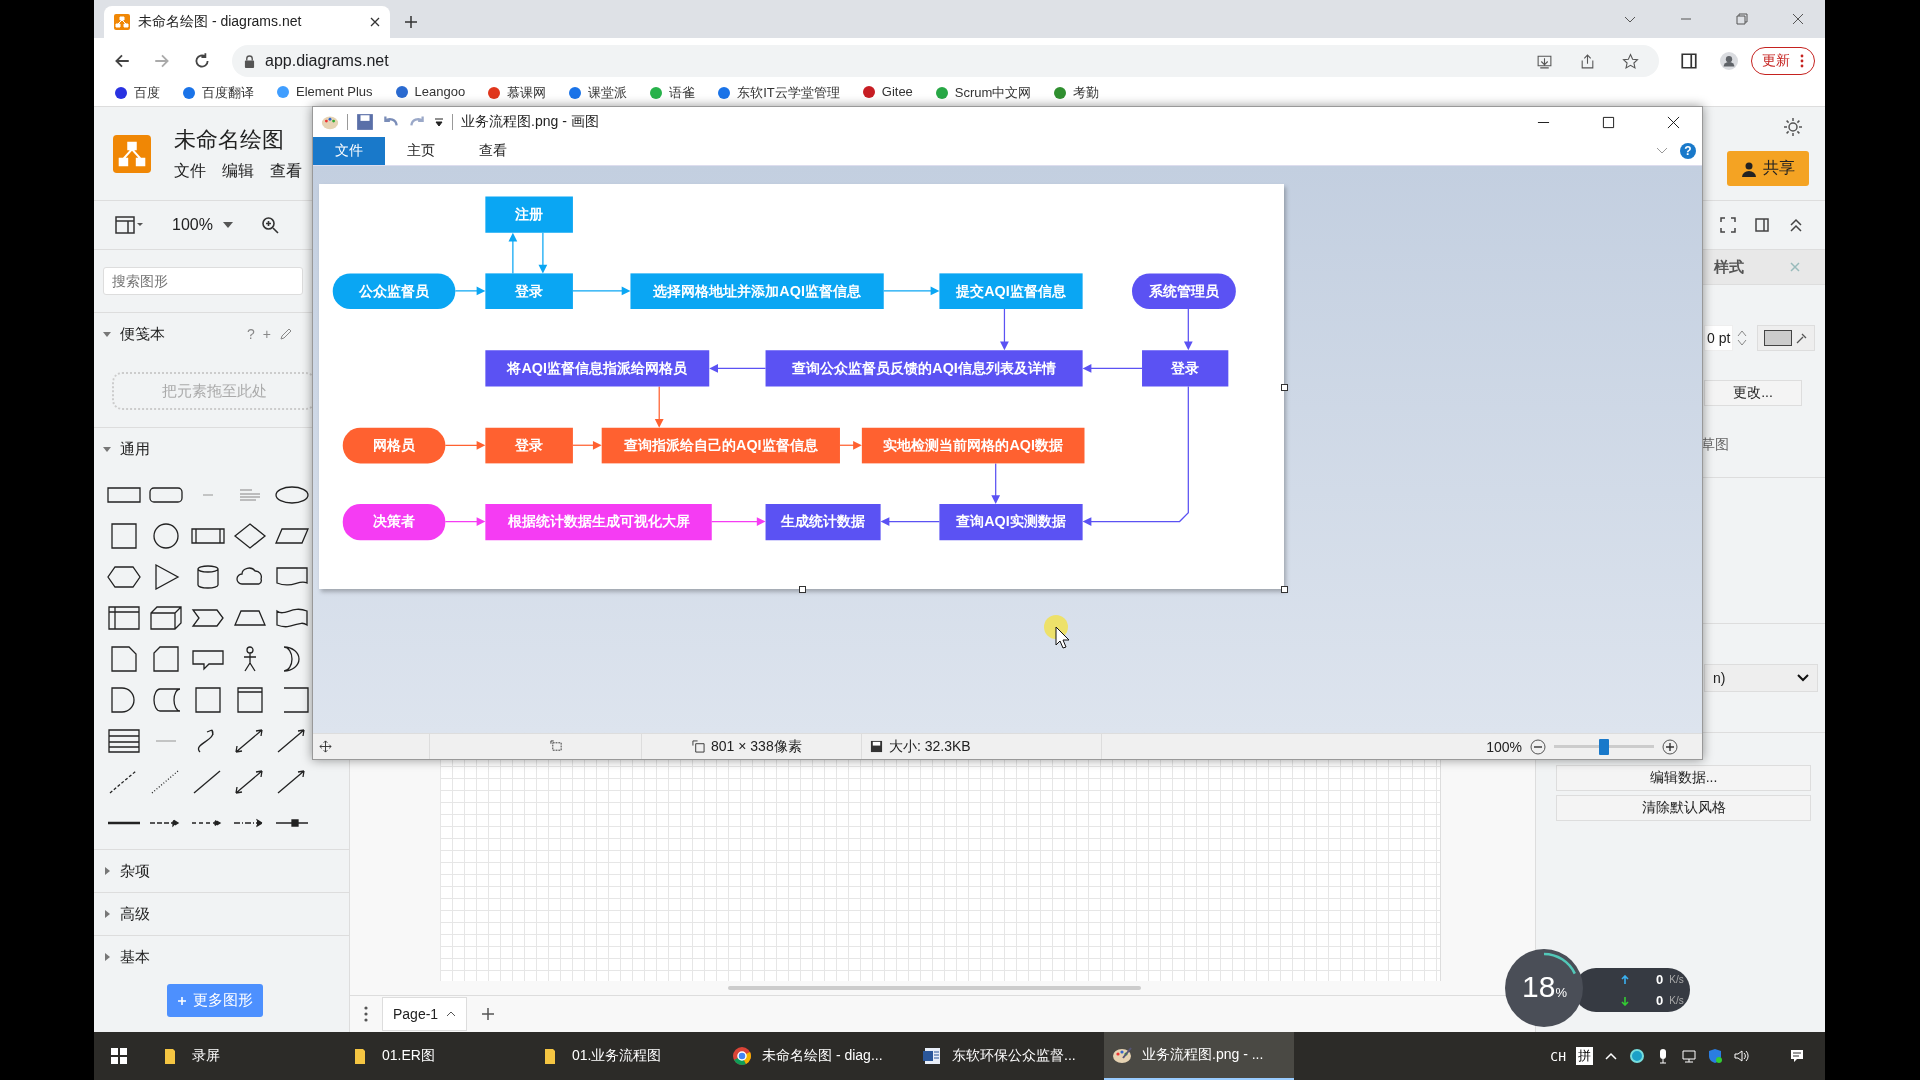 This screenshot has height=1080, width=1920. I want to click on help-button: ?, so click(1688, 151).